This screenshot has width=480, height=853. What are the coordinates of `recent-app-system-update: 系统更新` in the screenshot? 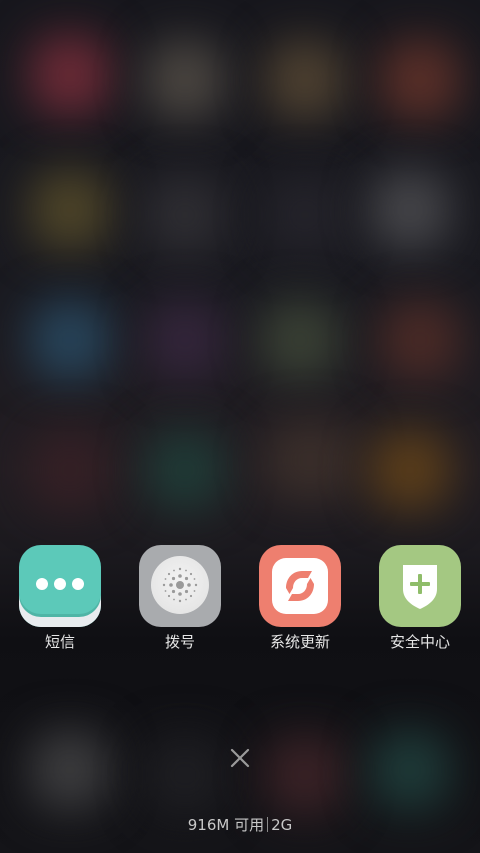 It's located at (300, 600).